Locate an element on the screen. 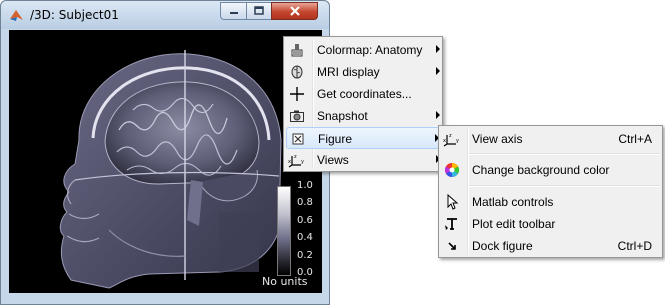  menu-item-label: Views is located at coordinates (333, 160).